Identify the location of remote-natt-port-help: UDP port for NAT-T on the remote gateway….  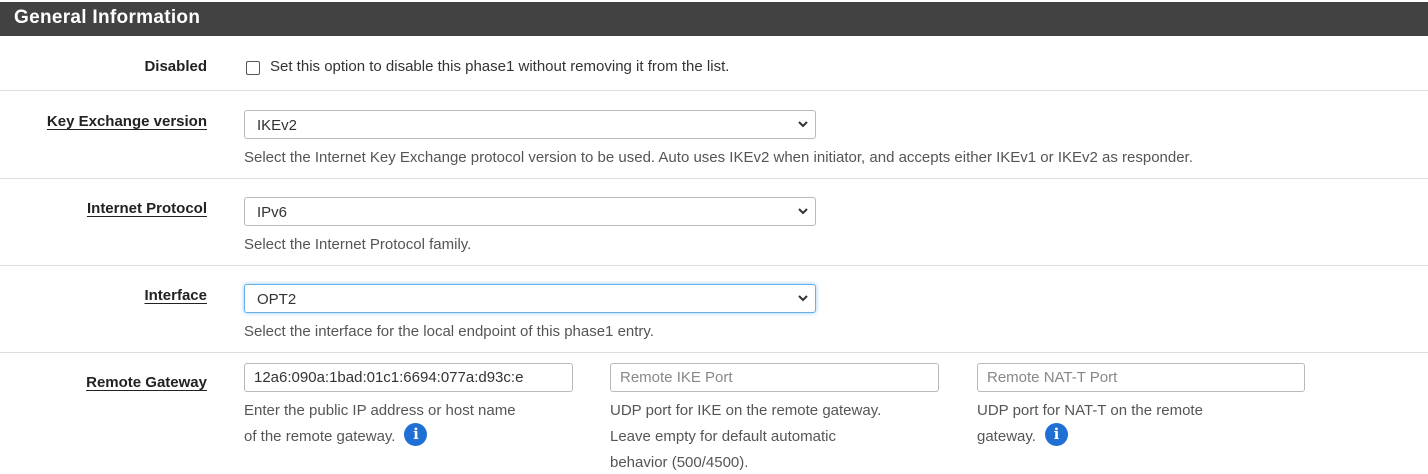
(1147, 424).